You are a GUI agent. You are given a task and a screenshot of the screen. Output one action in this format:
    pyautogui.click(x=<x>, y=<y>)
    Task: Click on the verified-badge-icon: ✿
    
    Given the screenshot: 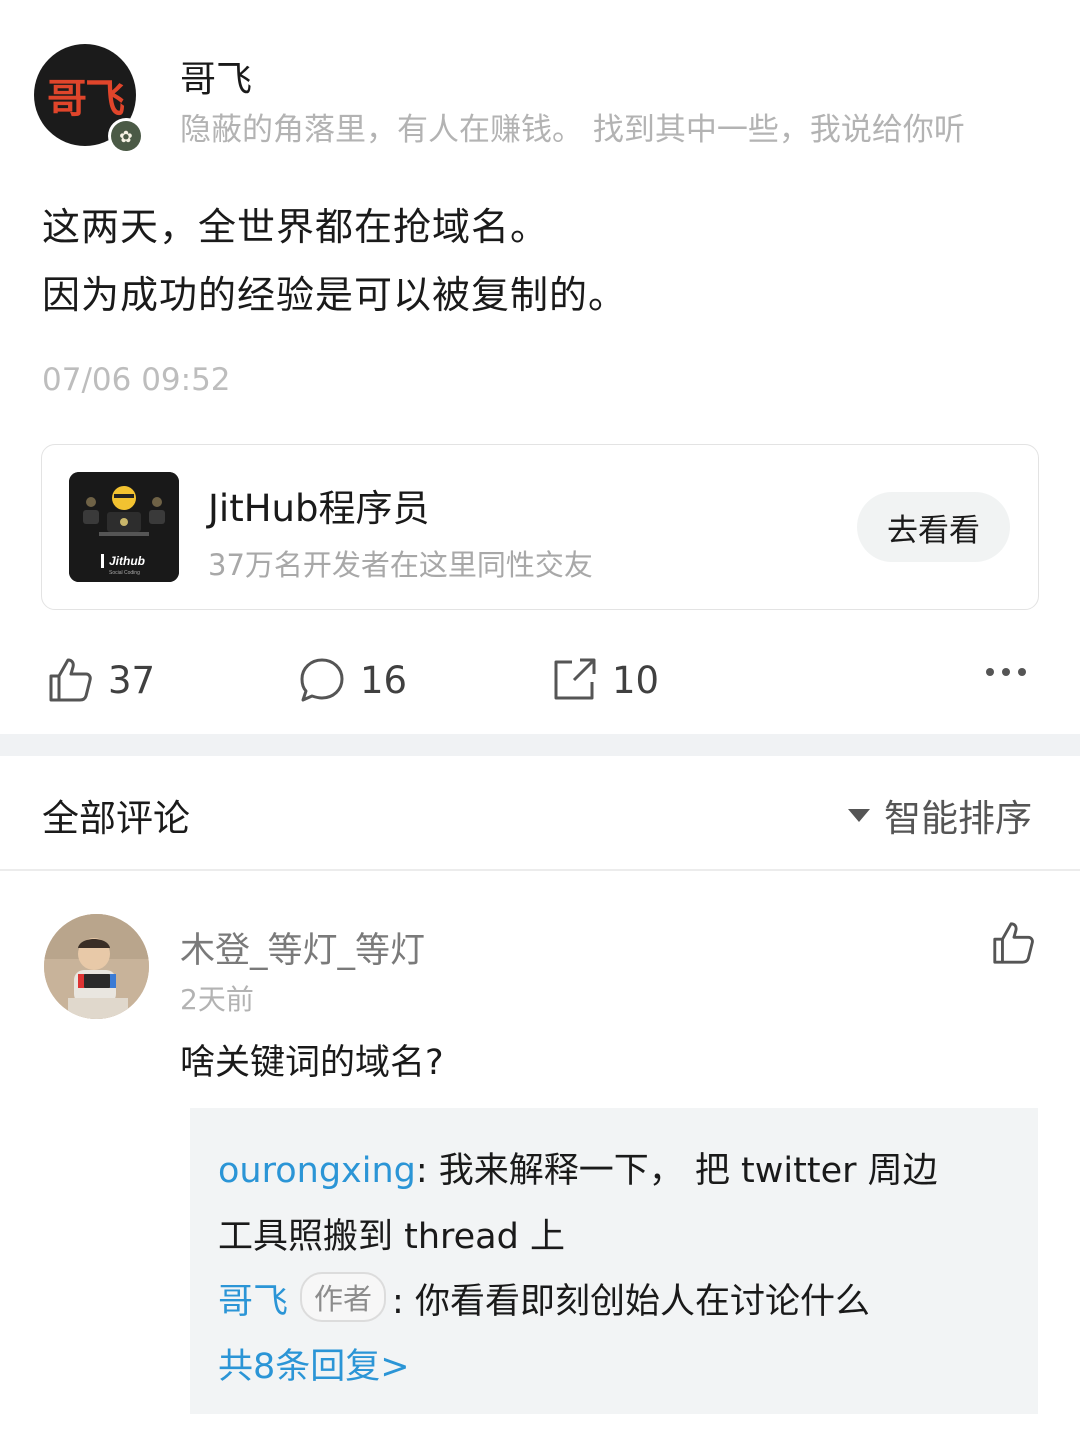 What is the action you would take?
    pyautogui.click(x=126, y=136)
    